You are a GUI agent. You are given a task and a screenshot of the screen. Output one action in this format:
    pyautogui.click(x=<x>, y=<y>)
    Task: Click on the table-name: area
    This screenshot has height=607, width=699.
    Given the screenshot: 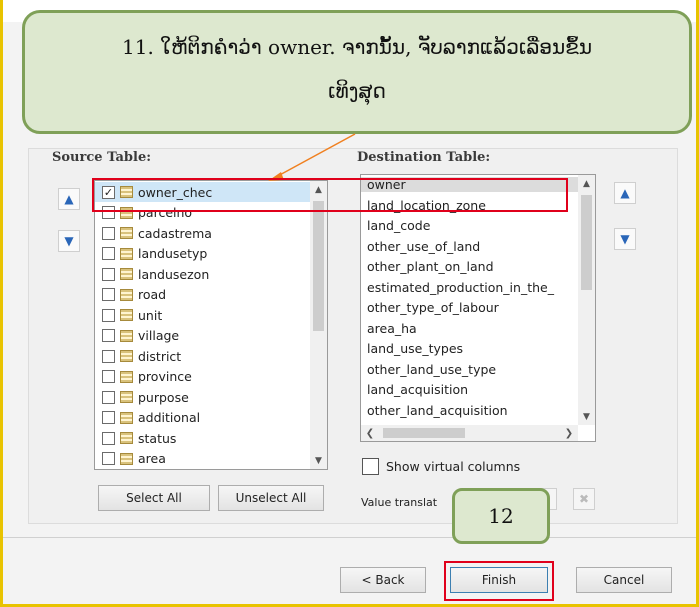 What is the action you would take?
    pyautogui.click(x=152, y=458)
    